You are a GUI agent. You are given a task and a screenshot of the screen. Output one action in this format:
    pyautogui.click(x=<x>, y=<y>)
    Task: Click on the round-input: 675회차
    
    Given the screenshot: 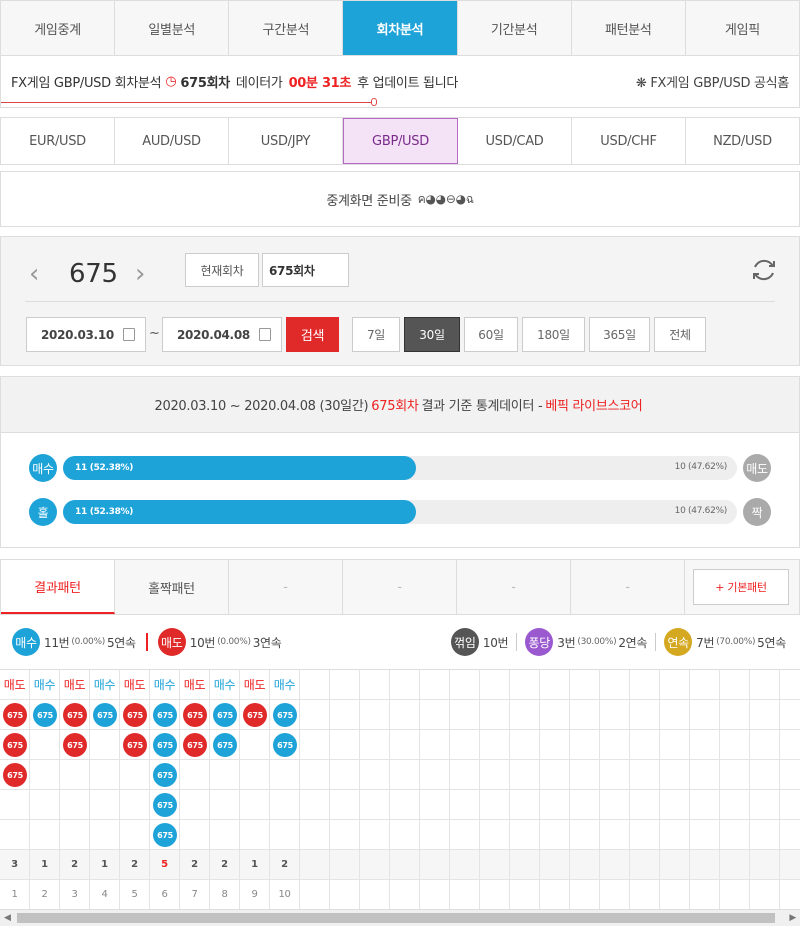 What is the action you would take?
    pyautogui.click(x=305, y=270)
    